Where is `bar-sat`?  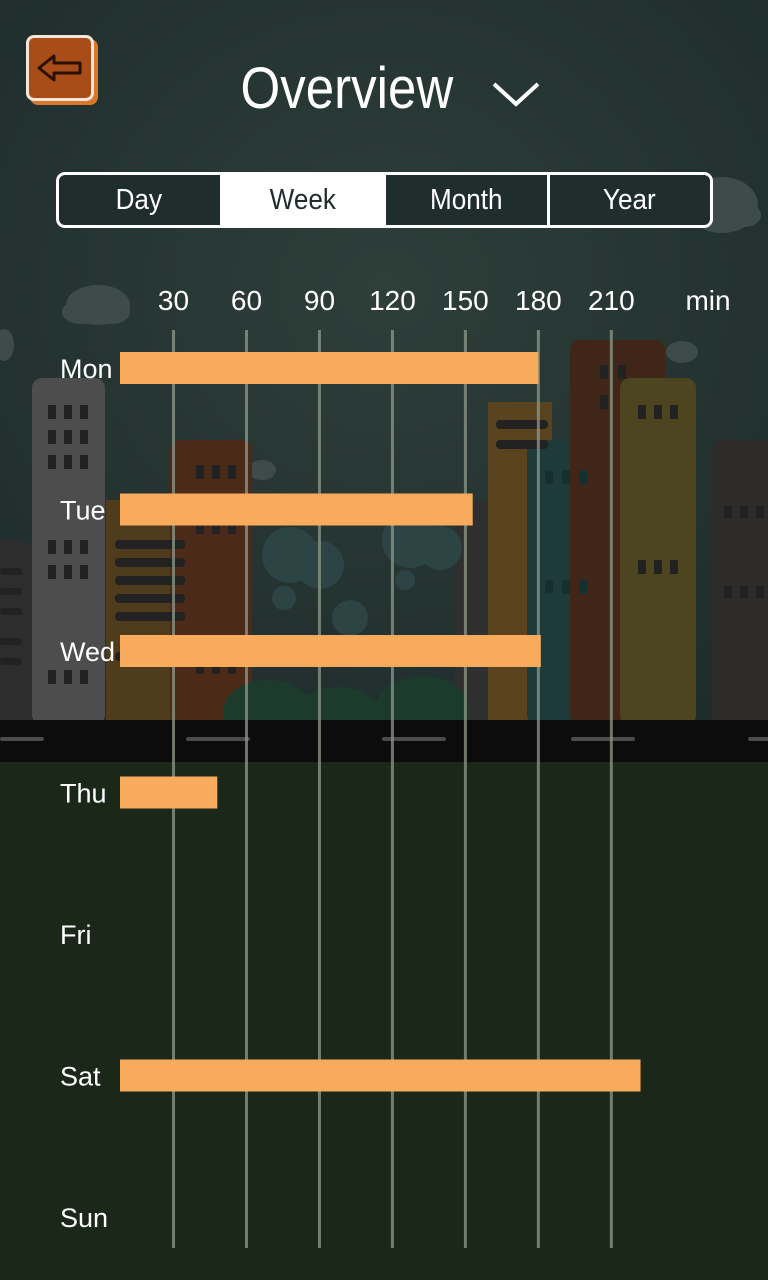
bar-sat is located at coordinates (380, 1075).